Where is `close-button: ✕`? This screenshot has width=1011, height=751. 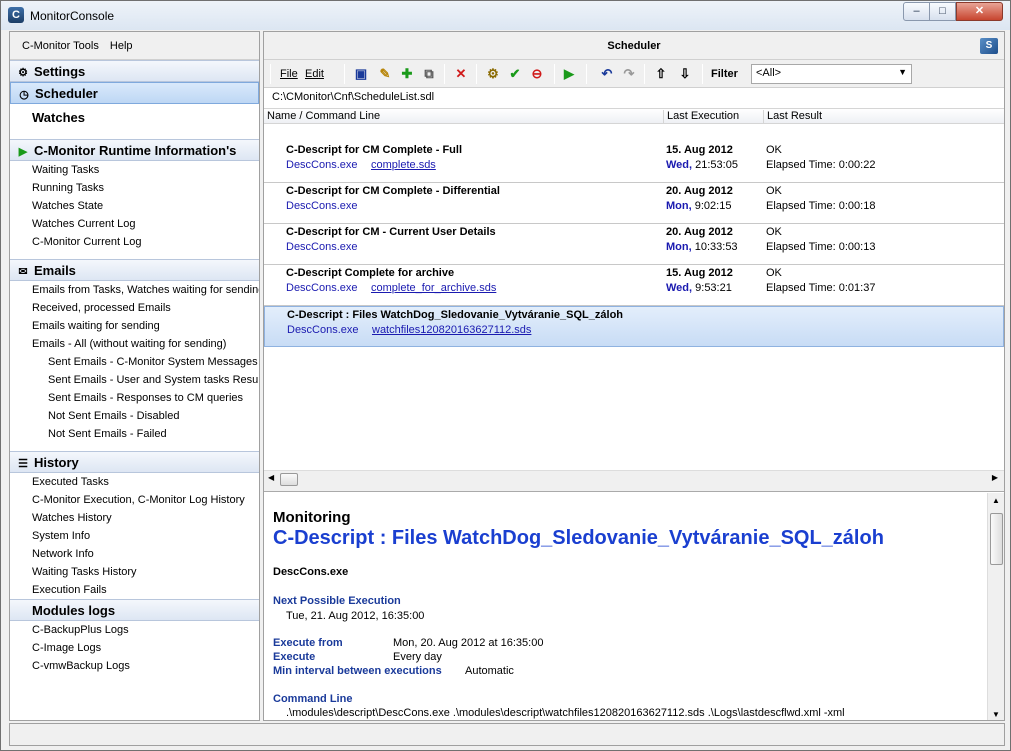 close-button: ✕ is located at coordinates (979, 11).